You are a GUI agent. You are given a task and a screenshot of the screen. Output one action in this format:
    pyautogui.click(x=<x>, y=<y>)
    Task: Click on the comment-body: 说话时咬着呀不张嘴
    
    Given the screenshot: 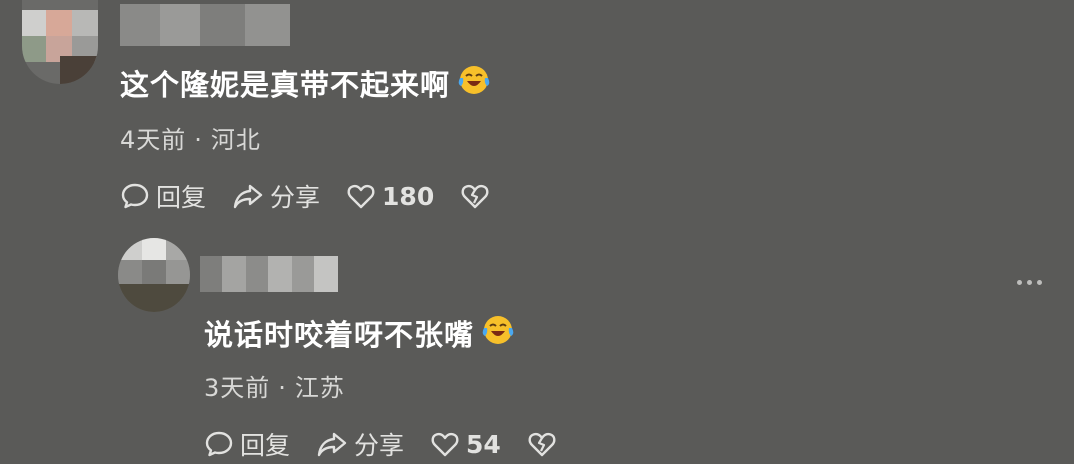 What is the action you would take?
    pyautogui.click(x=339, y=335)
    